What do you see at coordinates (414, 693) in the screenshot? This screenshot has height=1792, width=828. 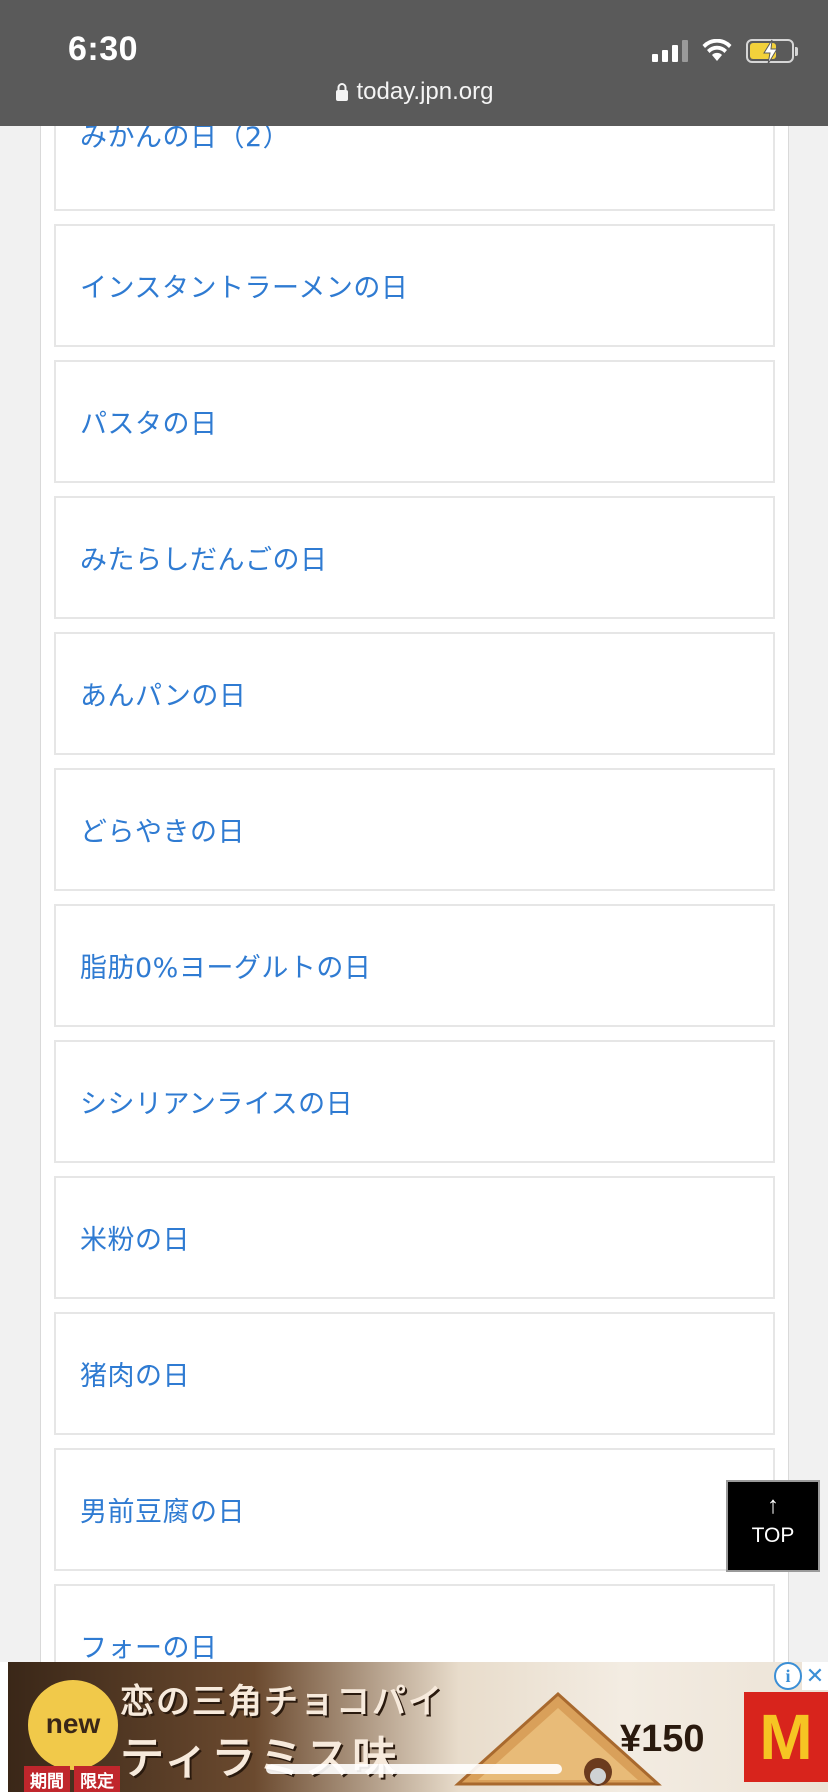 I see `list-item: あんパンの日` at bounding box center [414, 693].